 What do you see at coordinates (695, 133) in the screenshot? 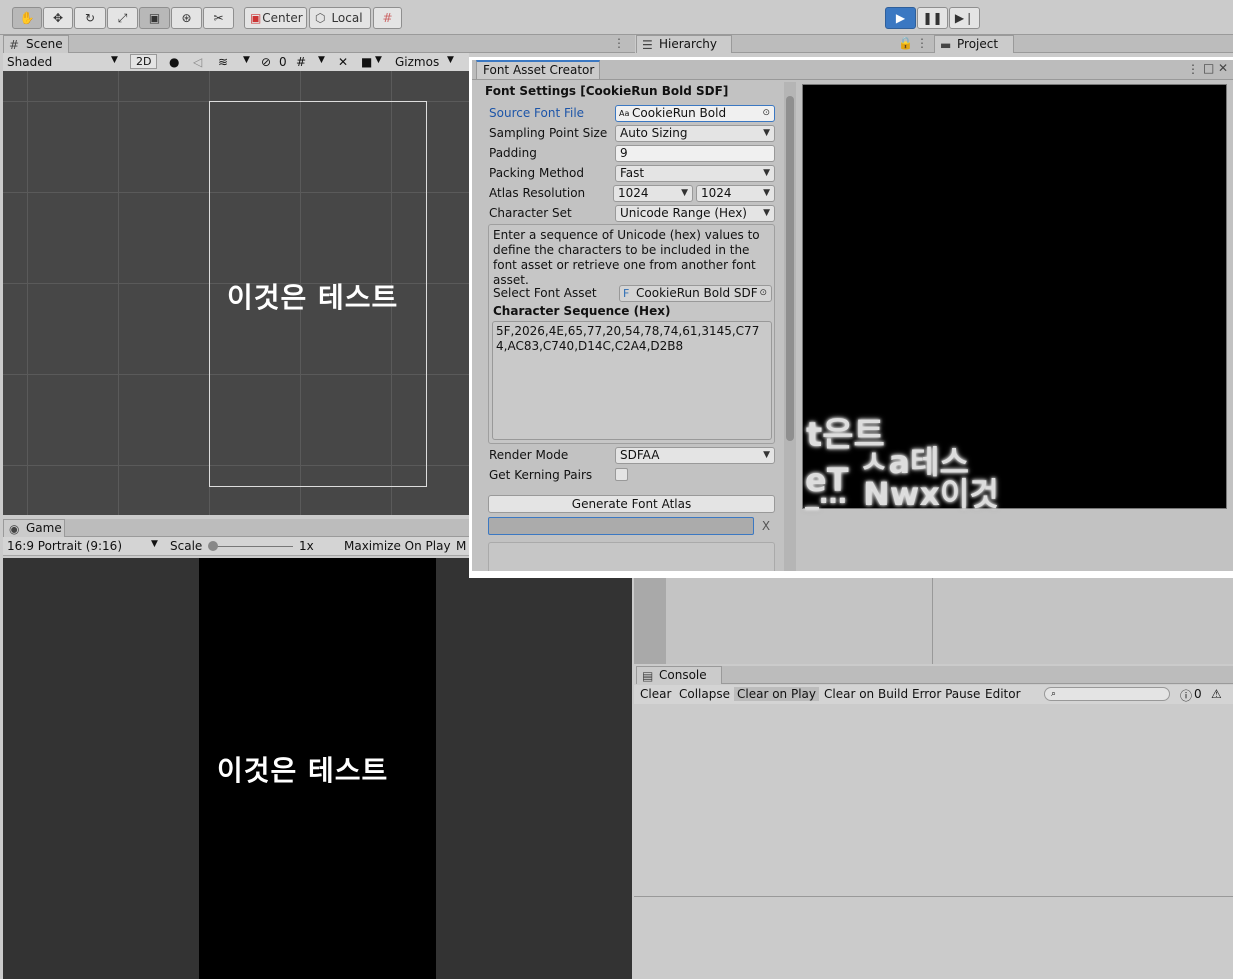
I see `sampling-size-dropdown: Auto Sizing ▼` at bounding box center [695, 133].